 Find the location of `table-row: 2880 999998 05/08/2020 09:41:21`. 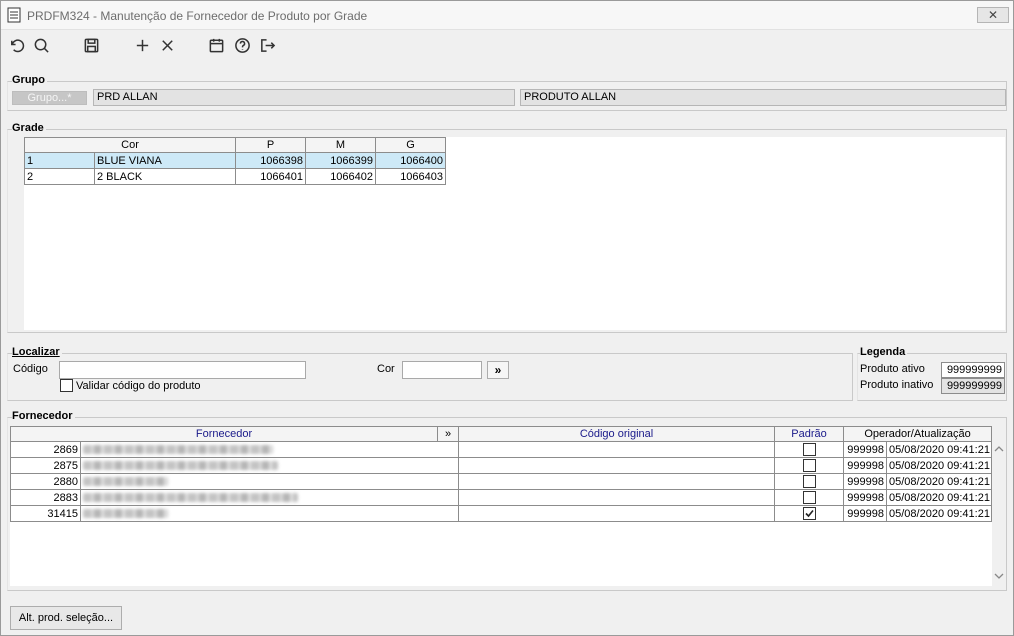

table-row: 2880 999998 05/08/2020 09:41:21 is located at coordinates (501, 481).